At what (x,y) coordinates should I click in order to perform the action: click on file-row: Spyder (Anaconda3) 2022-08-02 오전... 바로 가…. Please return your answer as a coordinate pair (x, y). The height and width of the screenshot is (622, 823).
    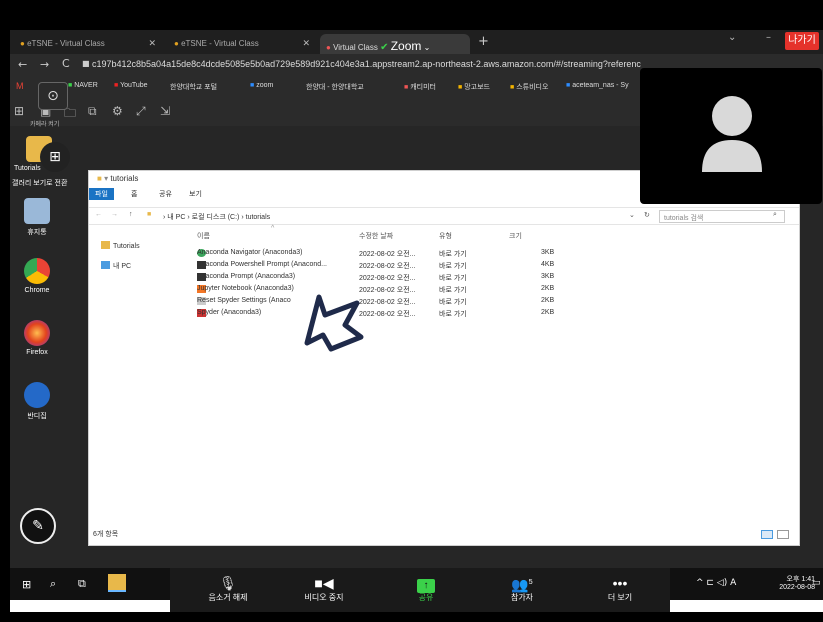
    Looking at the image, I should click on (395, 315).